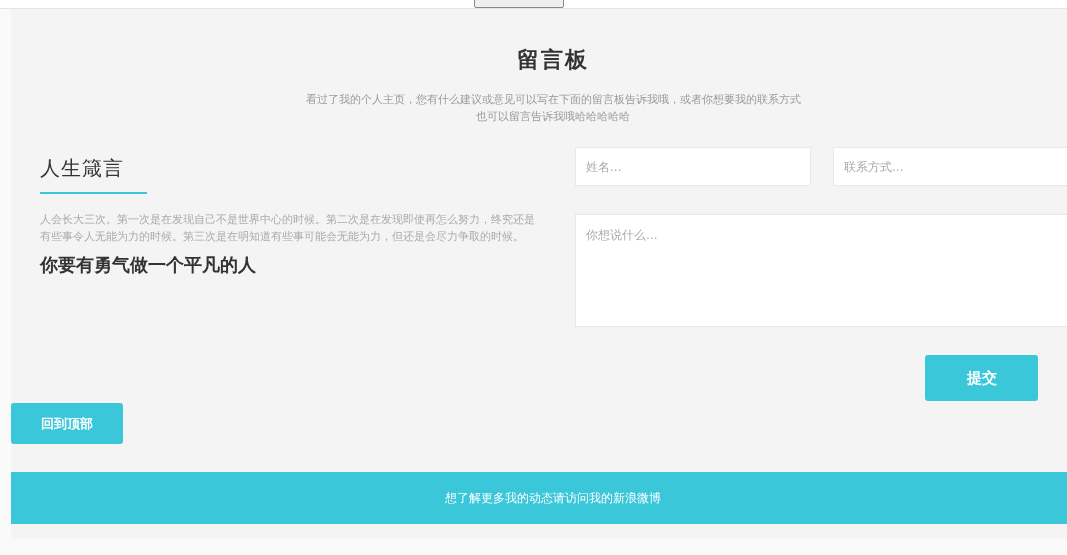  What do you see at coordinates (67, 423) in the screenshot?
I see `back-to-top-button: 回到顶部` at bounding box center [67, 423].